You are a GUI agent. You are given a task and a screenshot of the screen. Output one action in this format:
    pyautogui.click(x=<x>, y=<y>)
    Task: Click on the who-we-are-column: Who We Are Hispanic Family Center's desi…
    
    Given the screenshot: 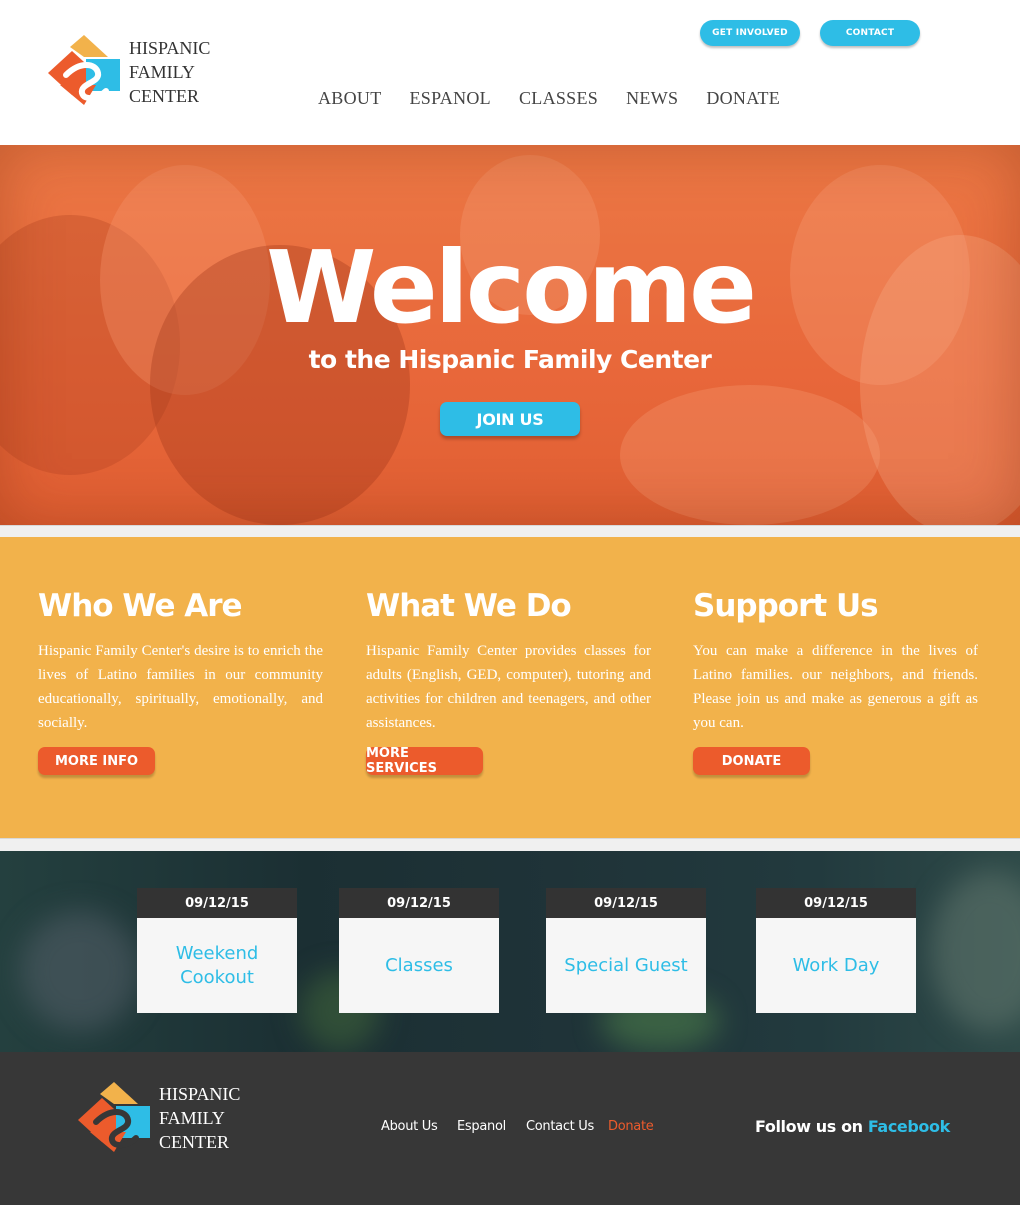 What is the action you would take?
    pyautogui.click(x=180, y=681)
    